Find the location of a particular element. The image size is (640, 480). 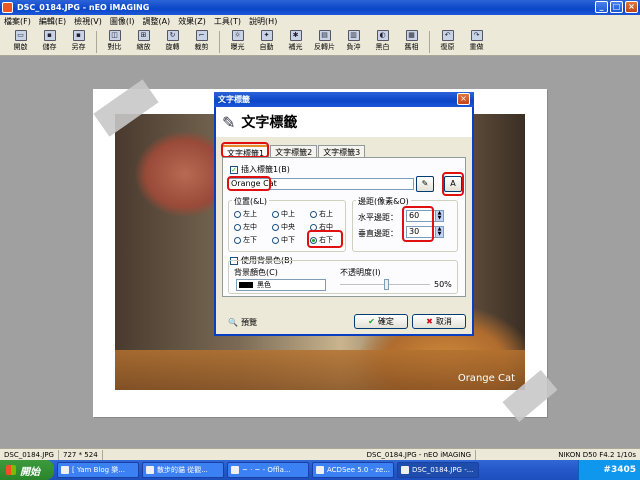

dialog-header-title: 文字標籤 is located at coordinates (269, 123).